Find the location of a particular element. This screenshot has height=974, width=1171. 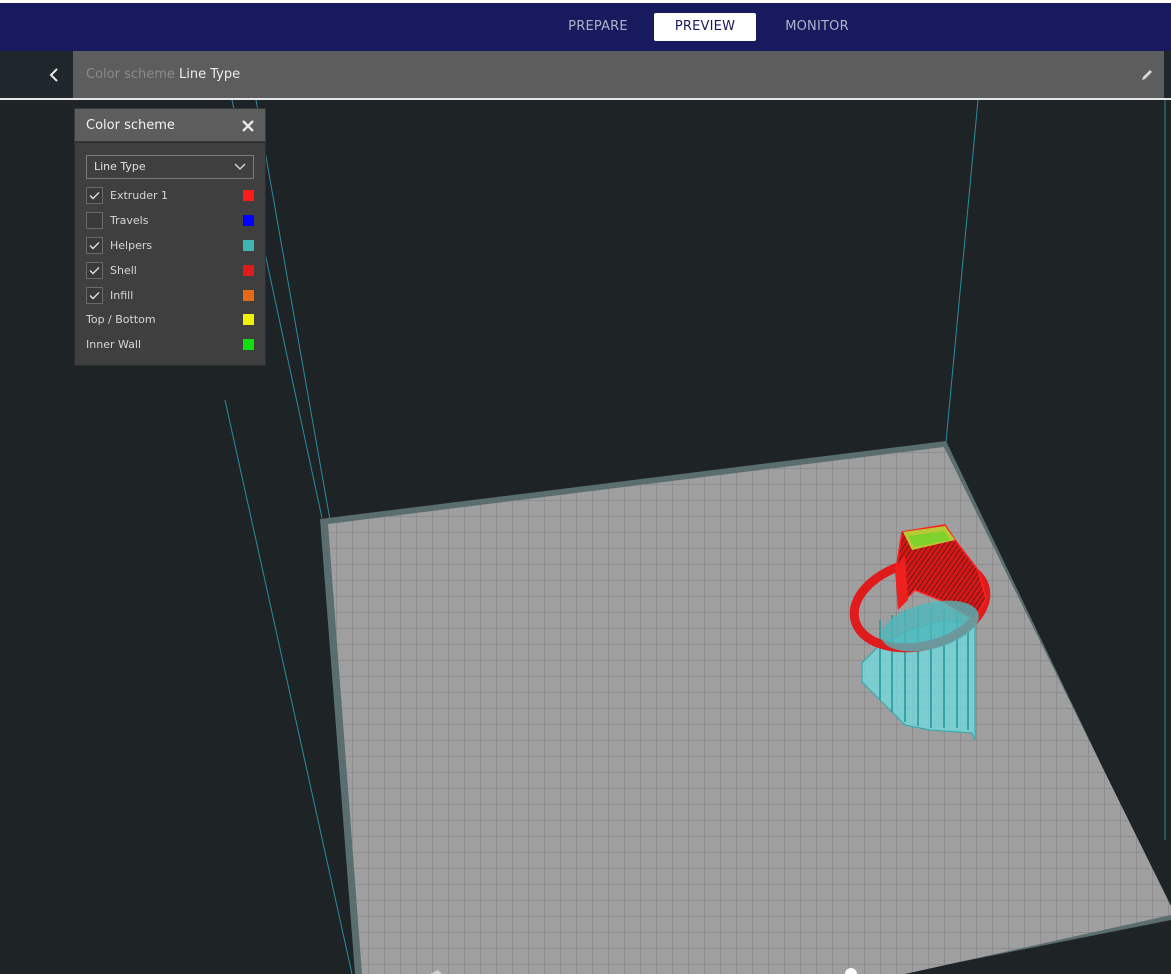

panel-title: Color scheme is located at coordinates (130, 125).